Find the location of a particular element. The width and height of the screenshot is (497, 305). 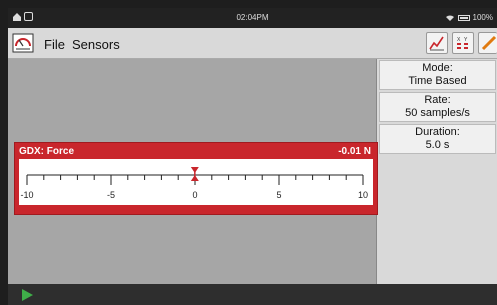

graph-view-icon is located at coordinates (436, 43).